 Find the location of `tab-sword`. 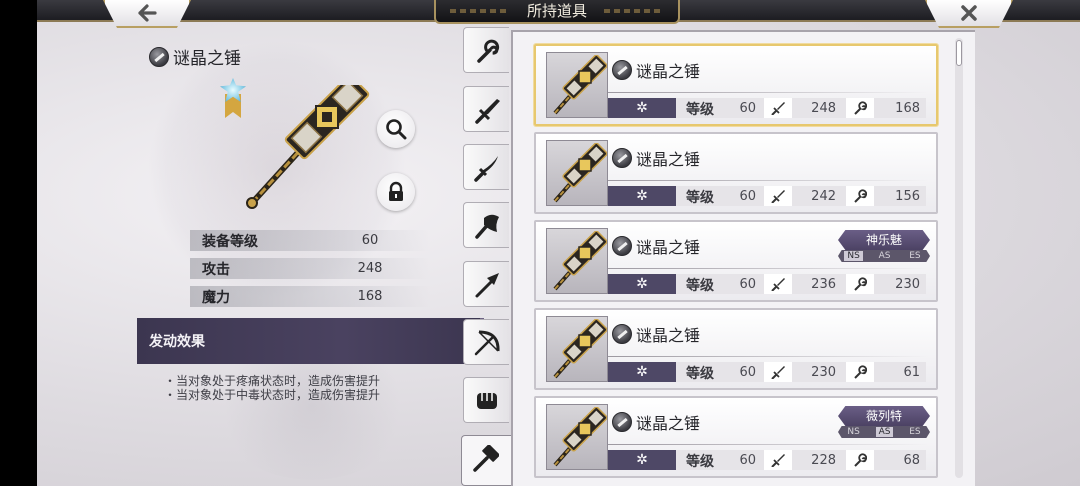

tab-sword is located at coordinates (486, 109).